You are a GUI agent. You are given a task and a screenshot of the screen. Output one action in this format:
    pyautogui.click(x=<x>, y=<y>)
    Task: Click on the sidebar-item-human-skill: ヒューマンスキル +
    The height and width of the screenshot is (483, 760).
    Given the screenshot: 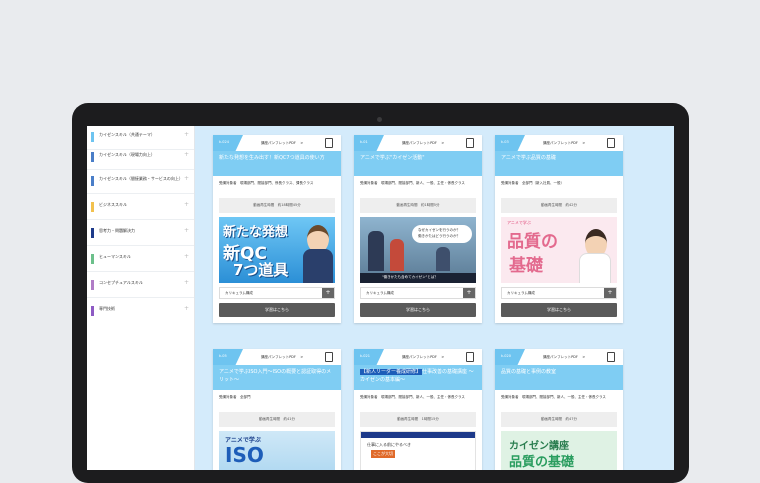 What is the action you would take?
    pyautogui.click(x=140, y=260)
    